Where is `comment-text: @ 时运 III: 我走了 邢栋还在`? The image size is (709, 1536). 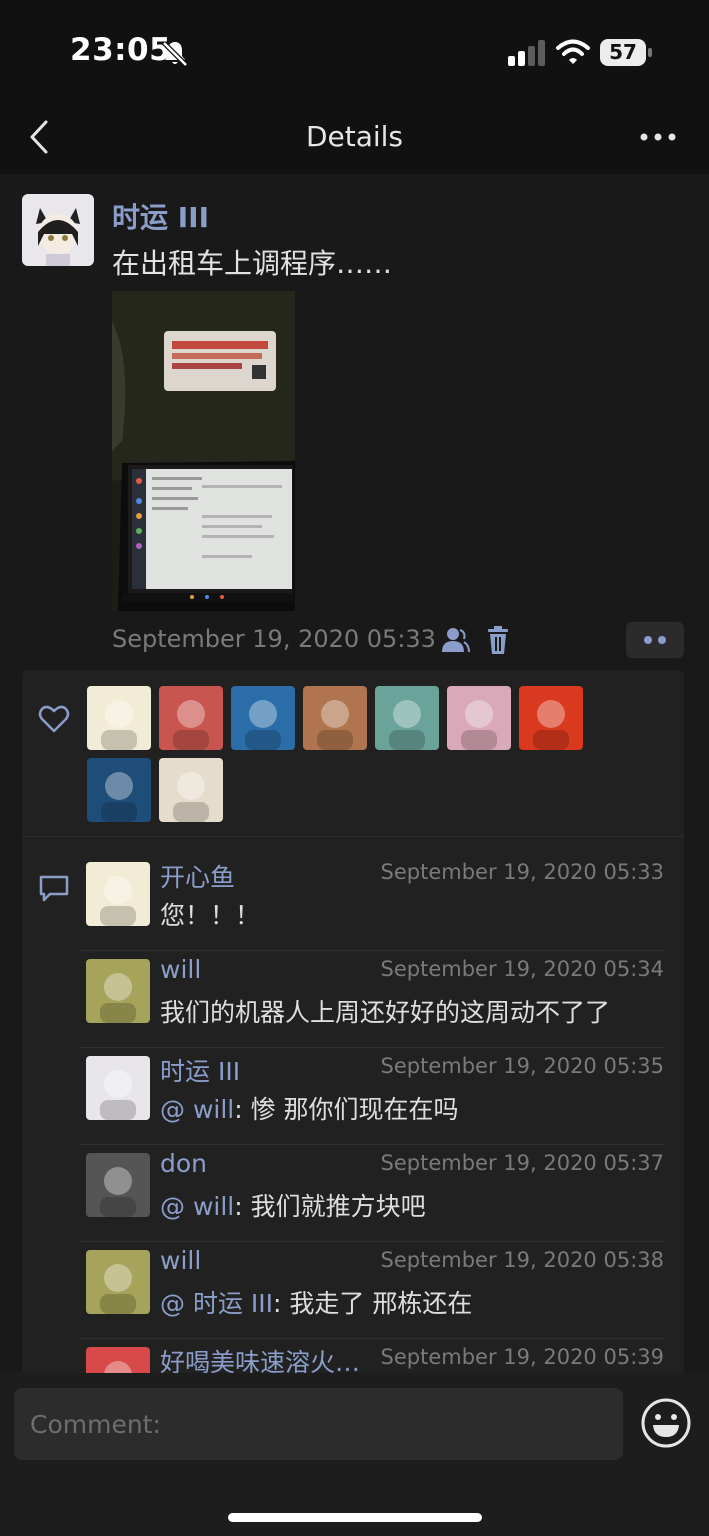
comment-text: @ 时运 III: 我走了 邢栋还在 is located at coordinates (316, 1302).